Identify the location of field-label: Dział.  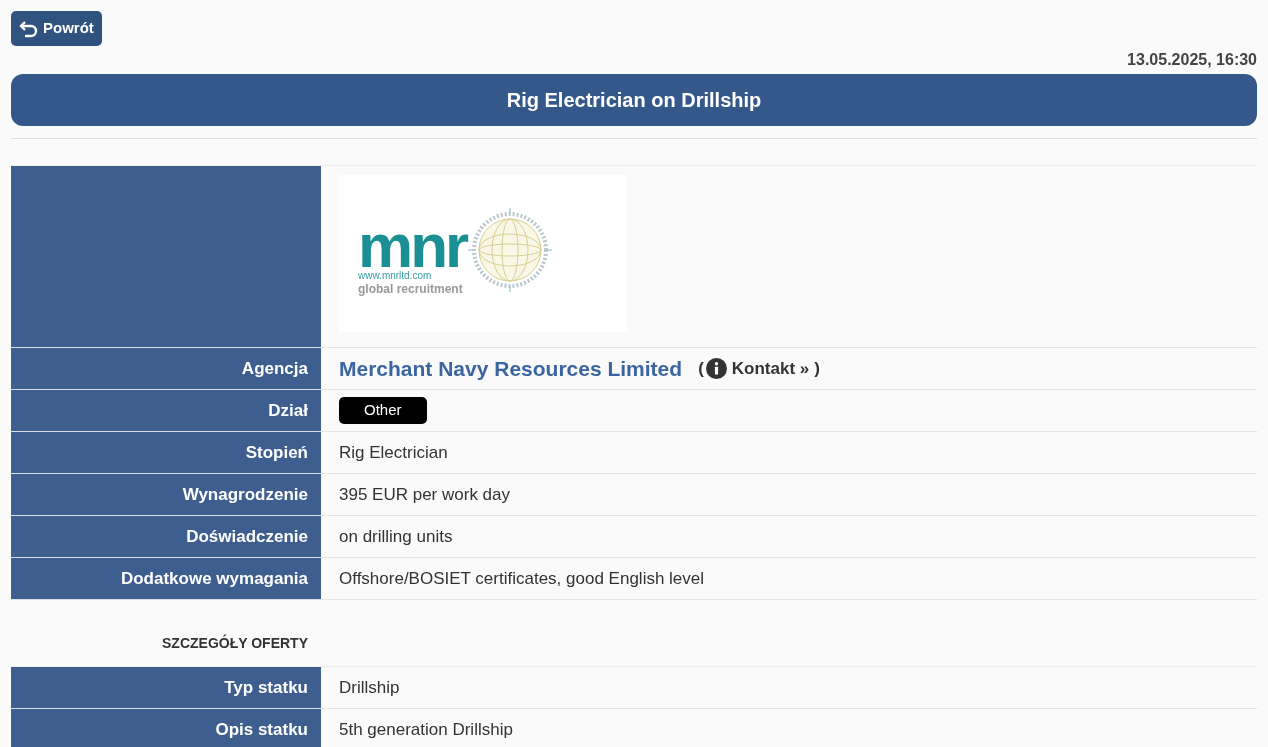
(166, 411).